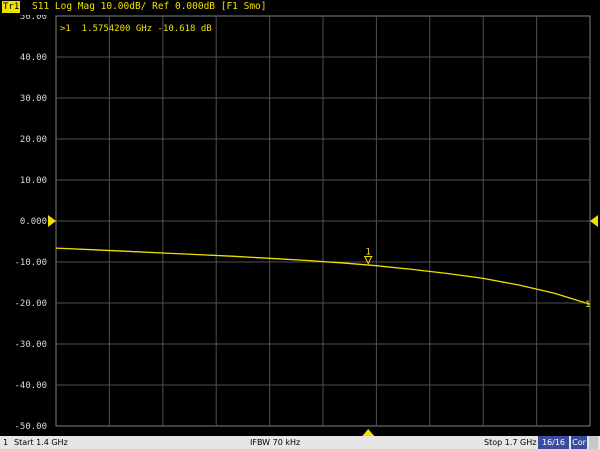  I want to click on marker-readout: >1 1.5754200 GHz -10.618 dB, so click(136, 29).